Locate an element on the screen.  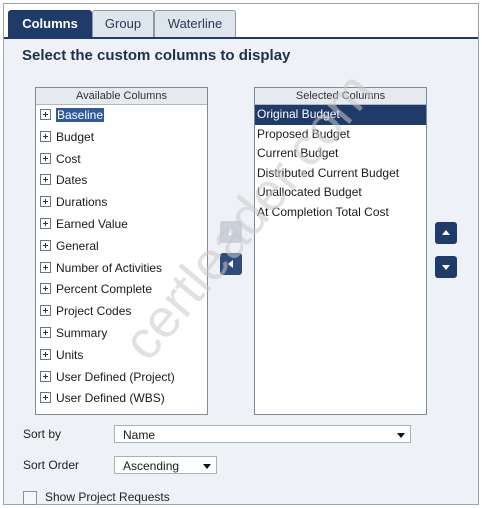
tree-item-label: Units is located at coordinates (70, 354).